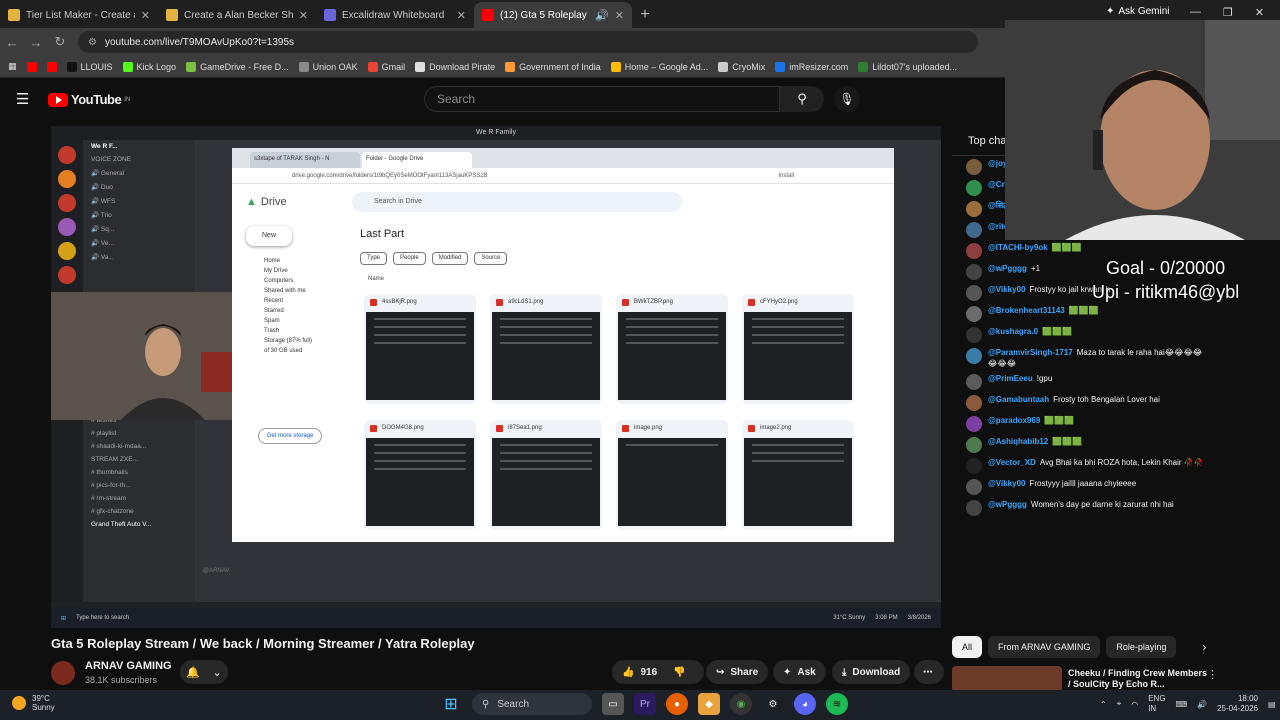  Describe the element at coordinates (12, 66) in the screenshot. I see `apps-grid-icon: ▦` at that location.